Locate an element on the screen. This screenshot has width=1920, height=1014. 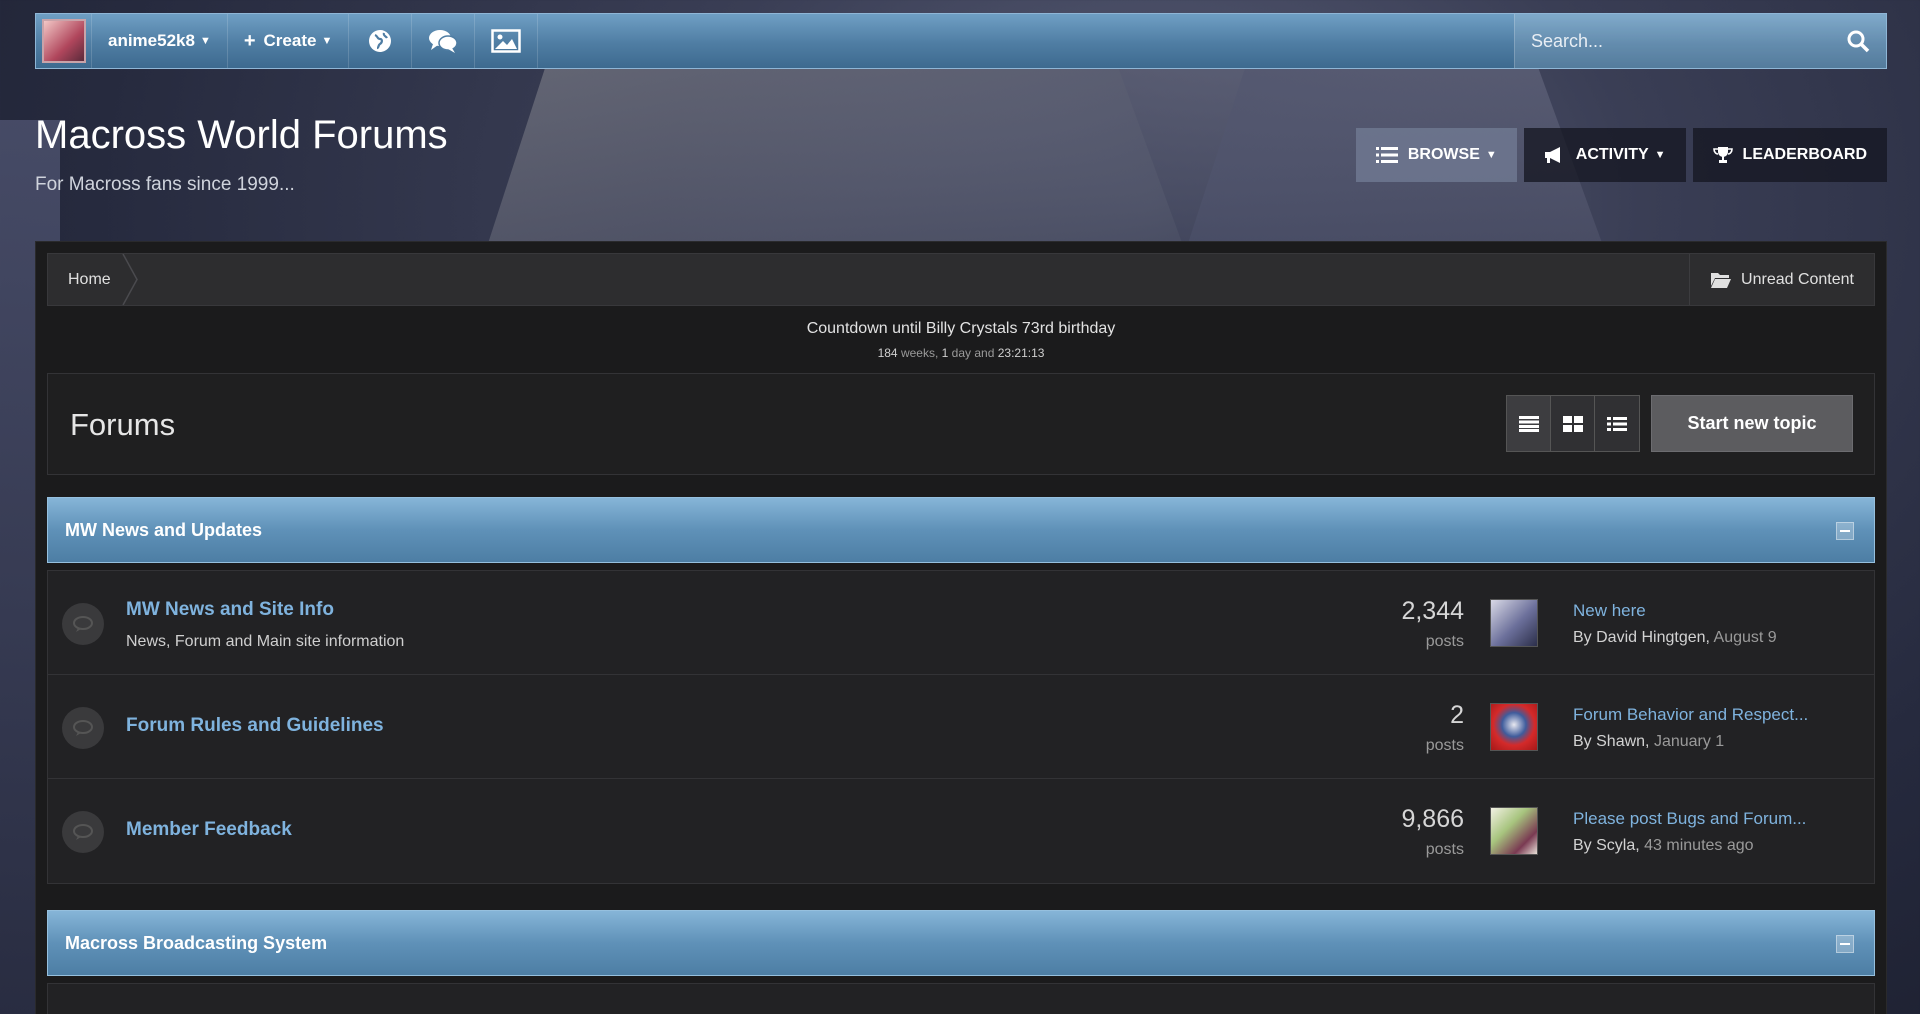
countdown-weeks: 184 is located at coordinates (887, 353).